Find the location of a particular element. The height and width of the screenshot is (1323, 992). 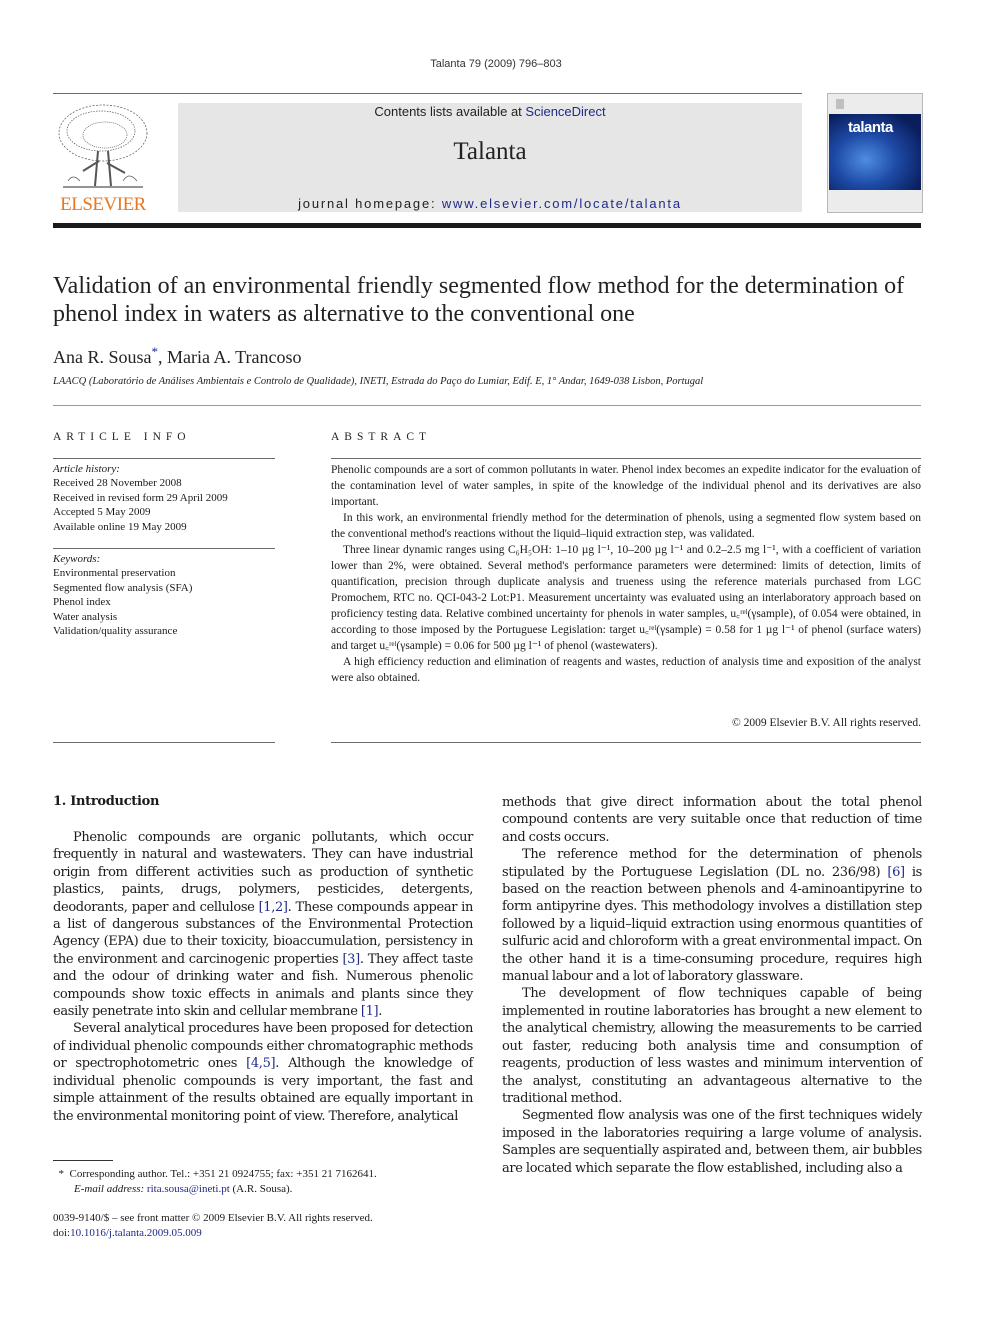

abstract-heading: ABSTRACT is located at coordinates (381, 437).